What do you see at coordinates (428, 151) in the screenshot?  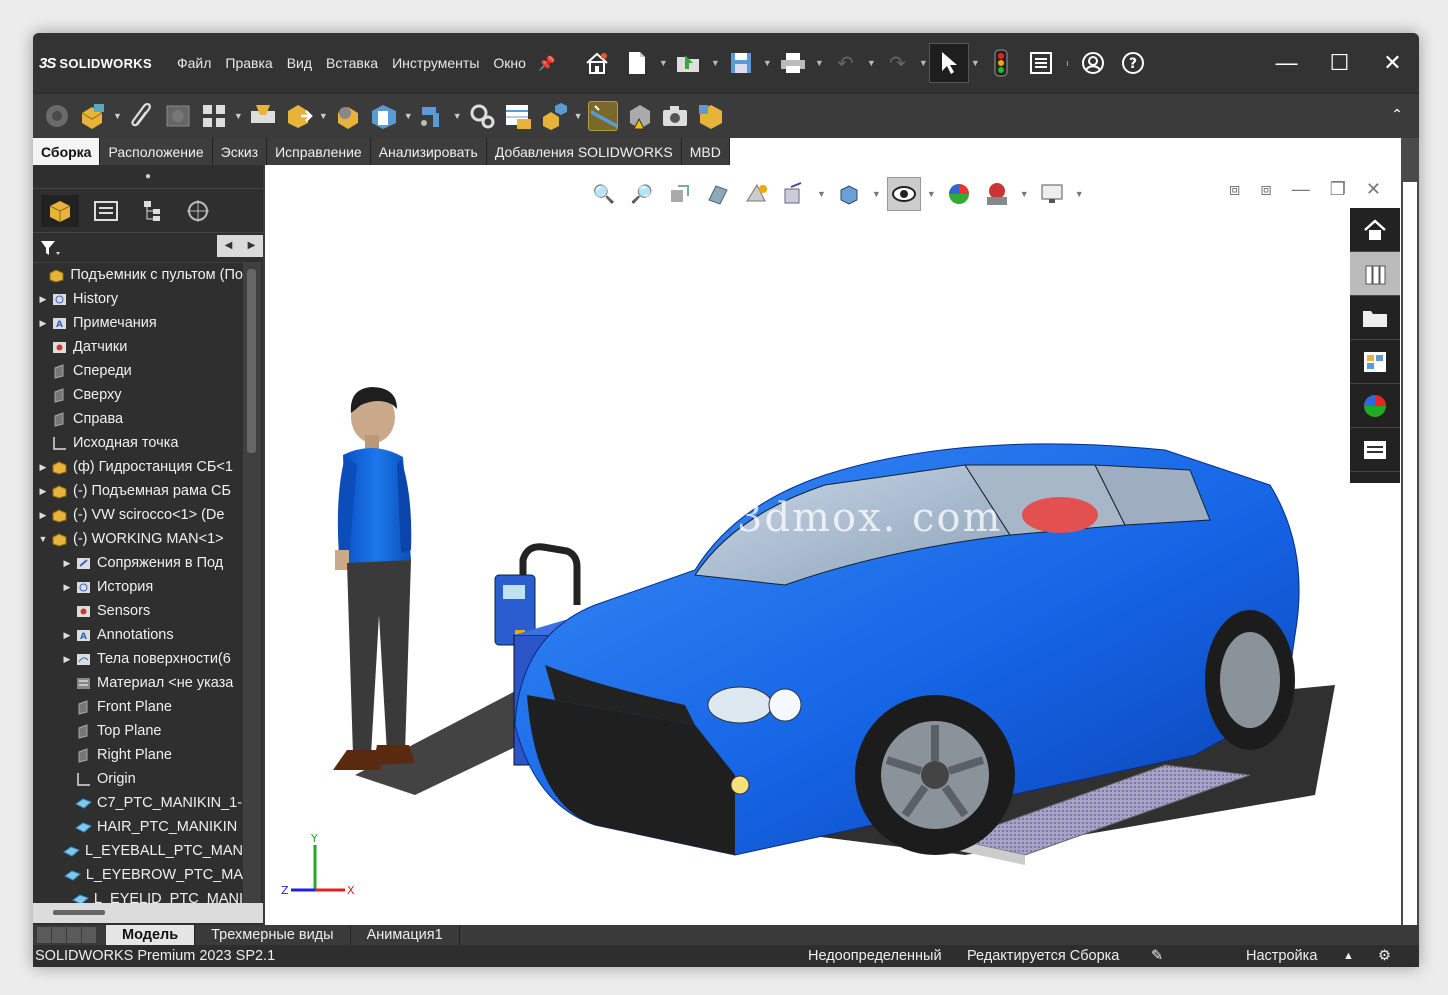 I see `tab-evaluate: Анализировать` at bounding box center [428, 151].